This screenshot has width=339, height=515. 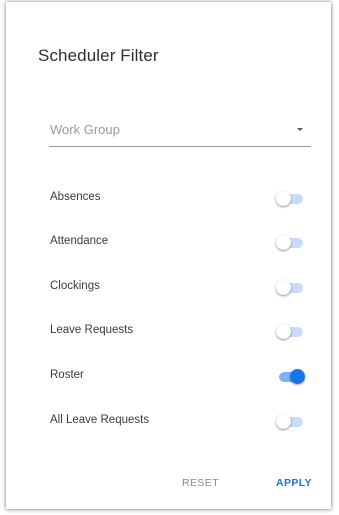 I want to click on apply-button: APPLY, so click(x=294, y=483).